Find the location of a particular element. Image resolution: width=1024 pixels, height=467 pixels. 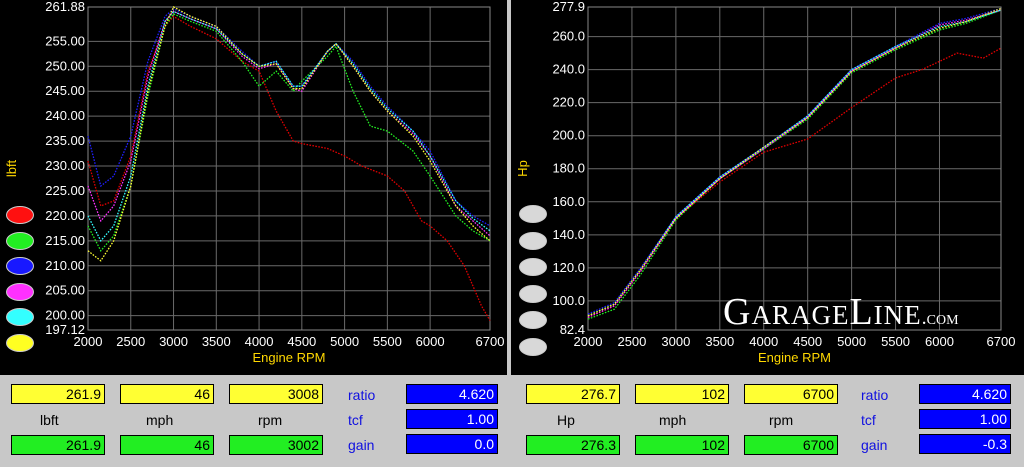

y-axis-title: lbft is located at coordinates (11, 168).